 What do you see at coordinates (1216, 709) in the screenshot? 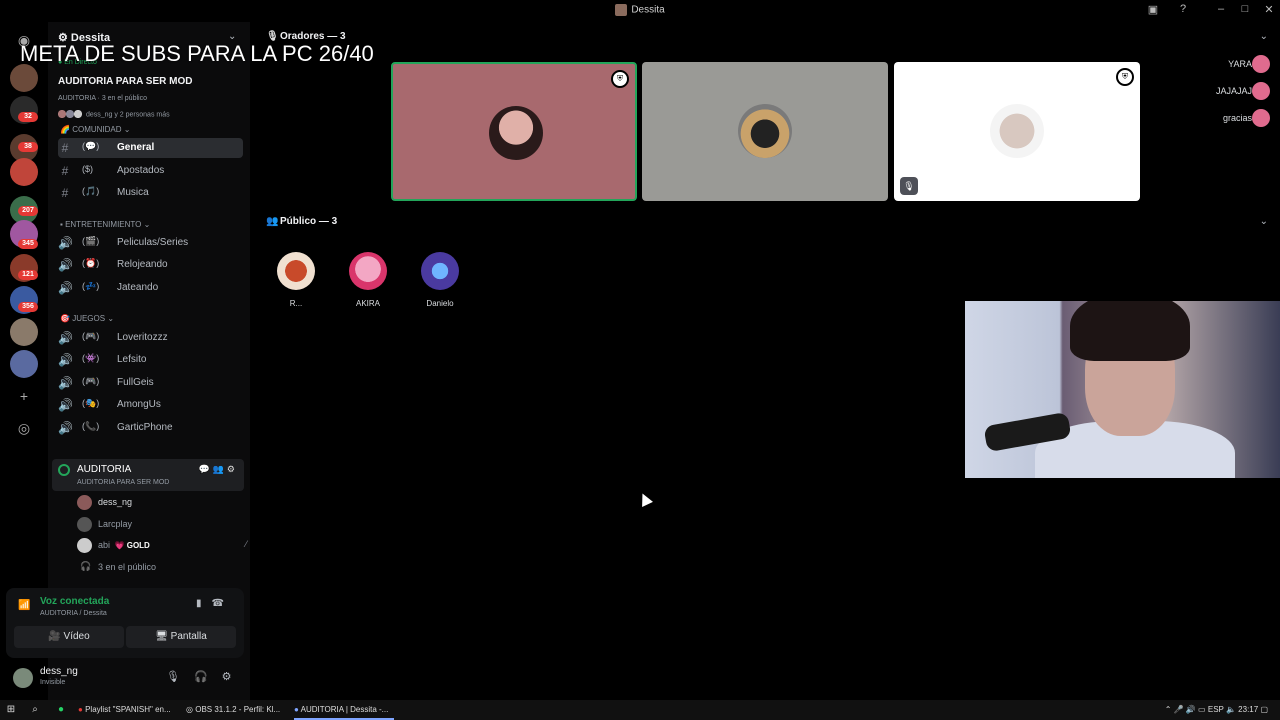
I see `system-tray: ⌃ 🎤 🔊 ▭ ESP 🔈 23:17 ▢` at bounding box center [1216, 709].